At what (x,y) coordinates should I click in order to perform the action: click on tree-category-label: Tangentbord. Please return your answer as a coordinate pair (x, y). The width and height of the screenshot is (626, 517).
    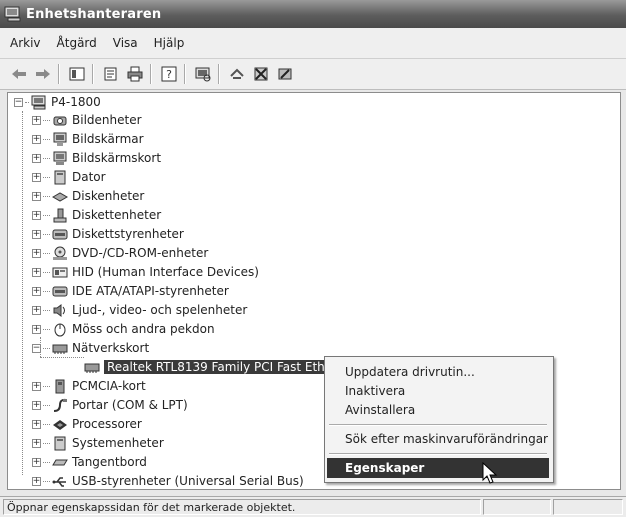
    Looking at the image, I should click on (109, 462).